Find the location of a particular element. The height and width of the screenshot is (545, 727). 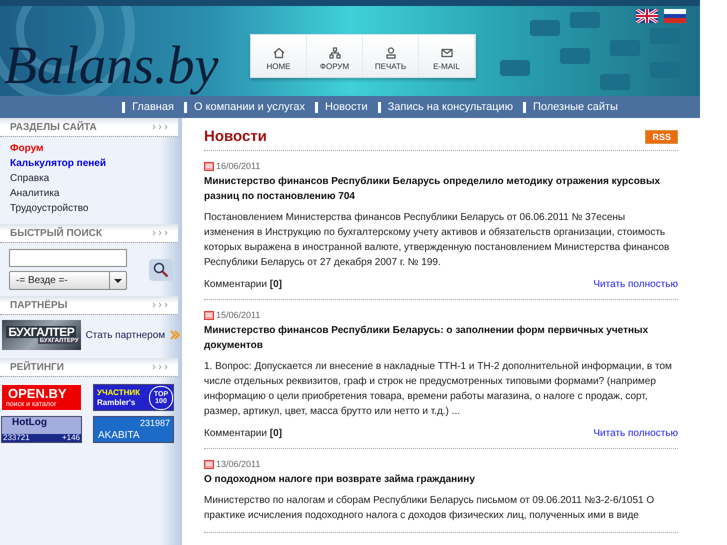

sidebar-link: Аналитика is located at coordinates (91, 194).